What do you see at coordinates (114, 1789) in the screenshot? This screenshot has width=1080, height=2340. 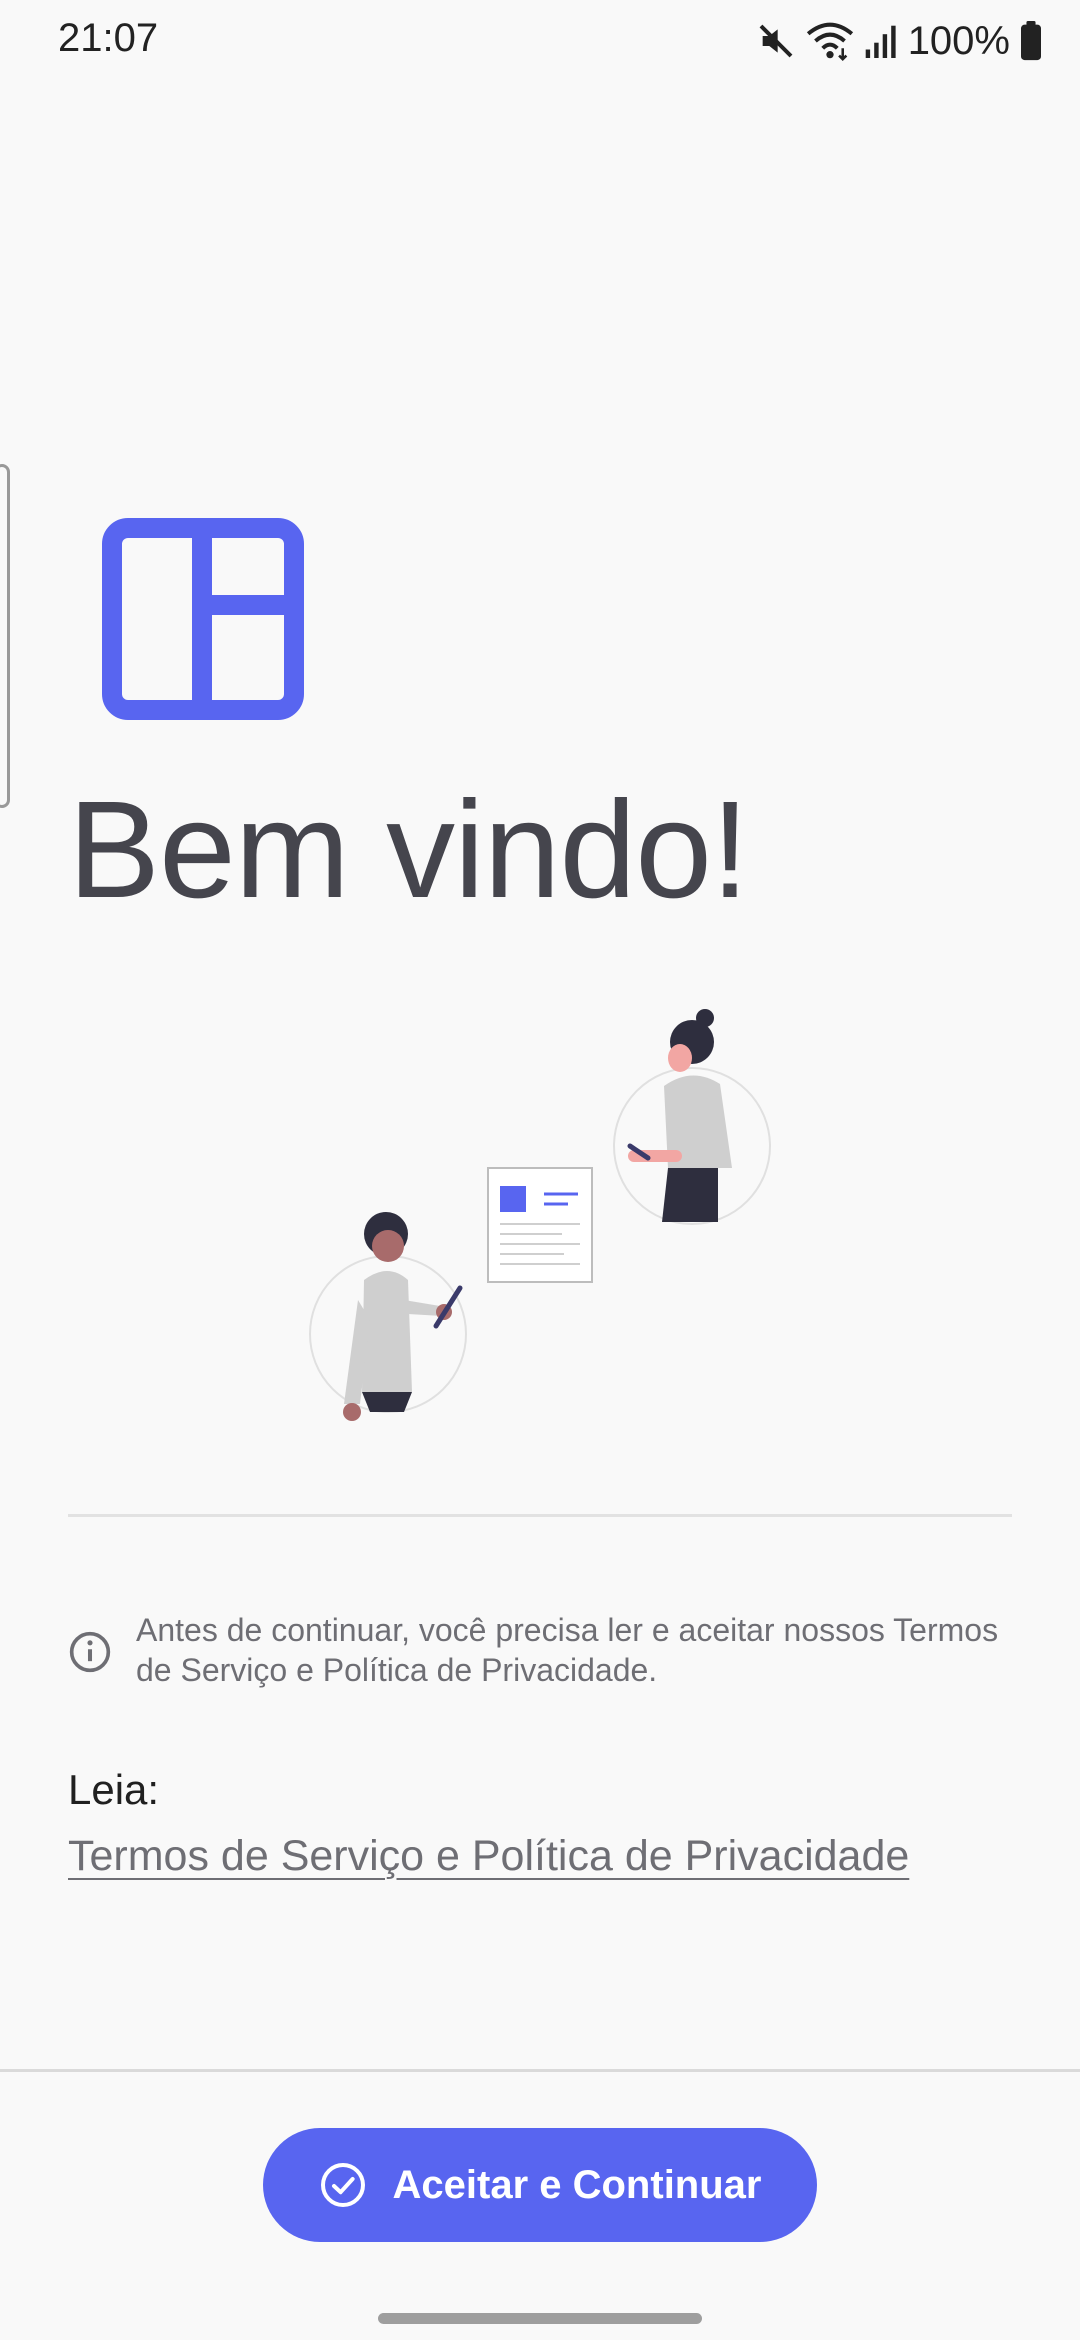 I see `read-label: Leia:` at bounding box center [114, 1789].